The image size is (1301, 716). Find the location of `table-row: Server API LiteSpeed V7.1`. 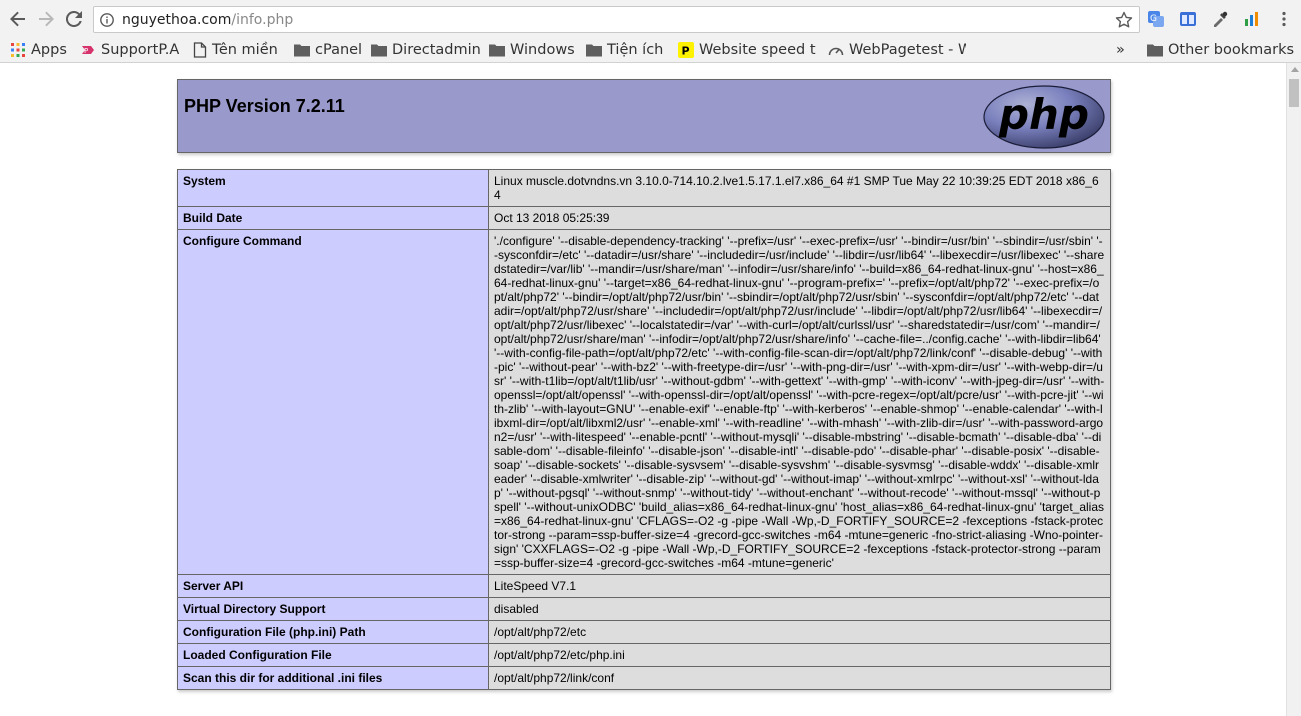

table-row: Server API LiteSpeed V7.1 is located at coordinates (644, 586).